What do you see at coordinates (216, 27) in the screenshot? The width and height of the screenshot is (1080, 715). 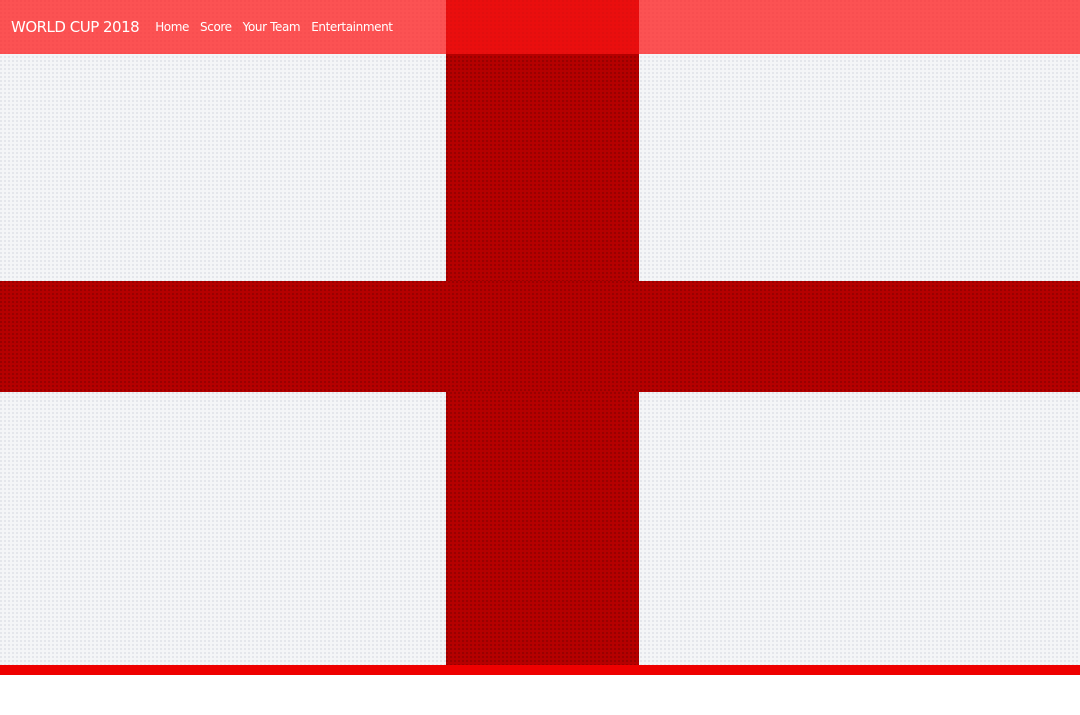 I see `nav-link-score: Score` at bounding box center [216, 27].